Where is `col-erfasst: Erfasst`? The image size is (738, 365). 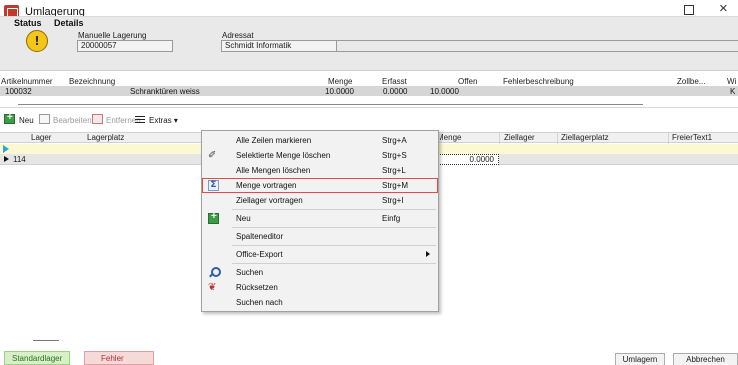 col-erfasst: Erfasst is located at coordinates (394, 81).